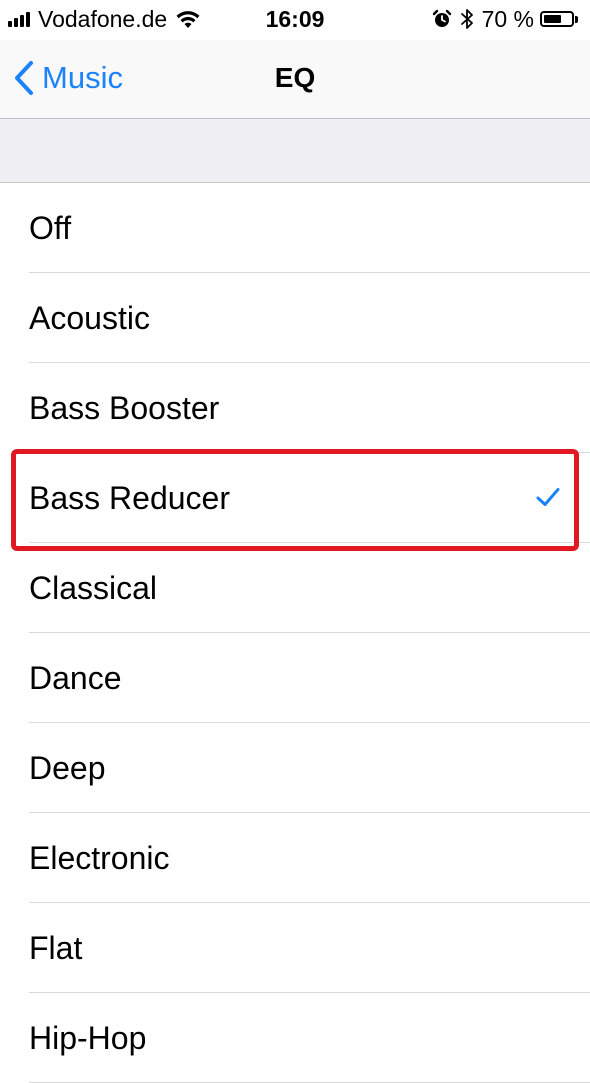  I want to click on battery-tip, so click(576, 19).